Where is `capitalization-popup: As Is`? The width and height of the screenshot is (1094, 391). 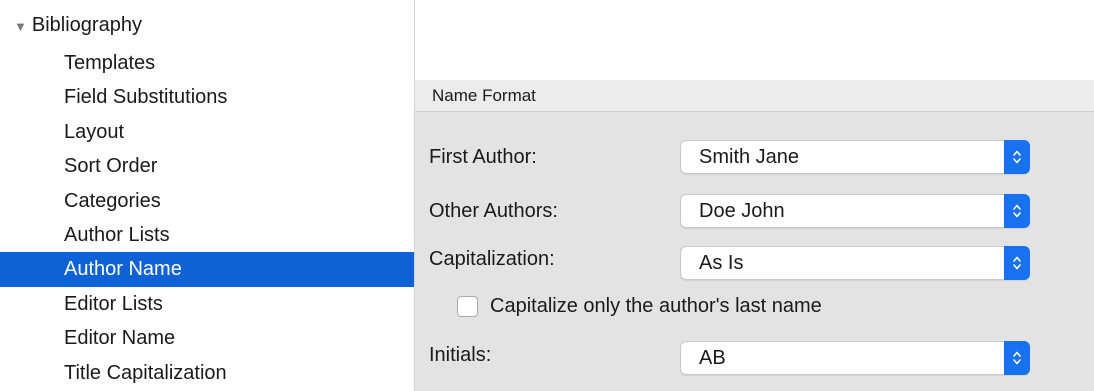 capitalization-popup: As Is is located at coordinates (855, 263).